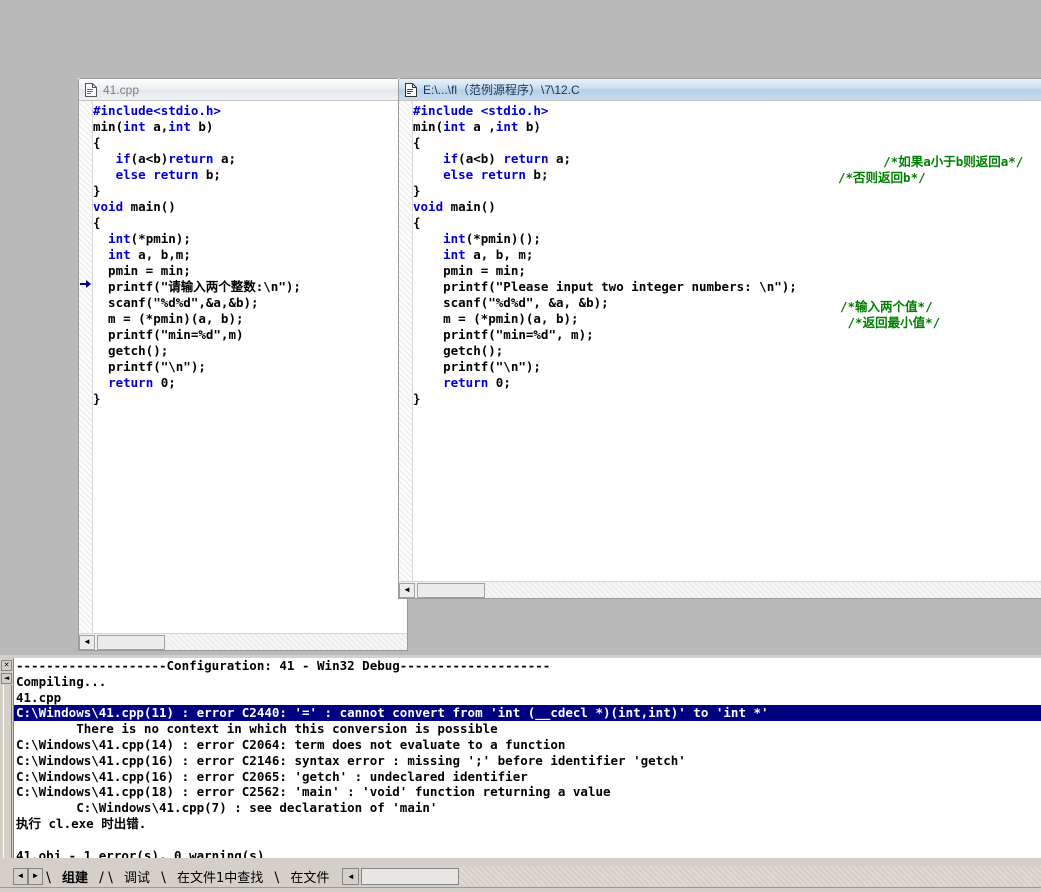 The image size is (1041, 892). What do you see at coordinates (250, 335) in the screenshot?
I see `code-line: printf("min=%d",m)` at bounding box center [250, 335].